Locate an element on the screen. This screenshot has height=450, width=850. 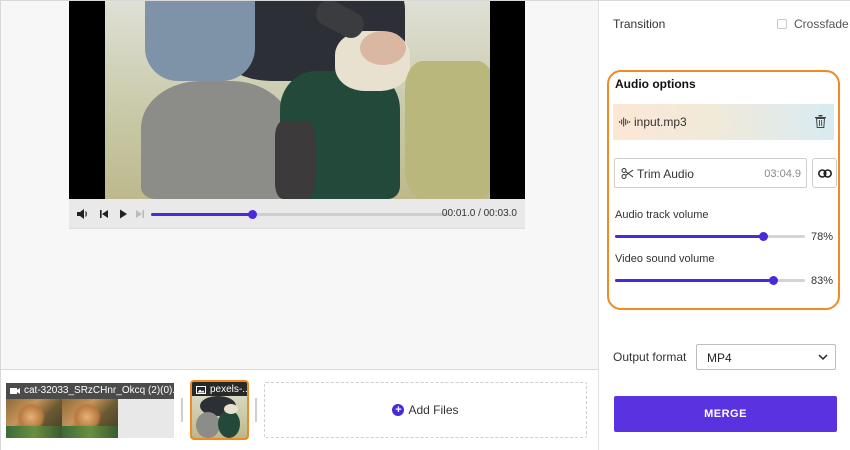
output-format-select: MP4 is located at coordinates (766, 357).